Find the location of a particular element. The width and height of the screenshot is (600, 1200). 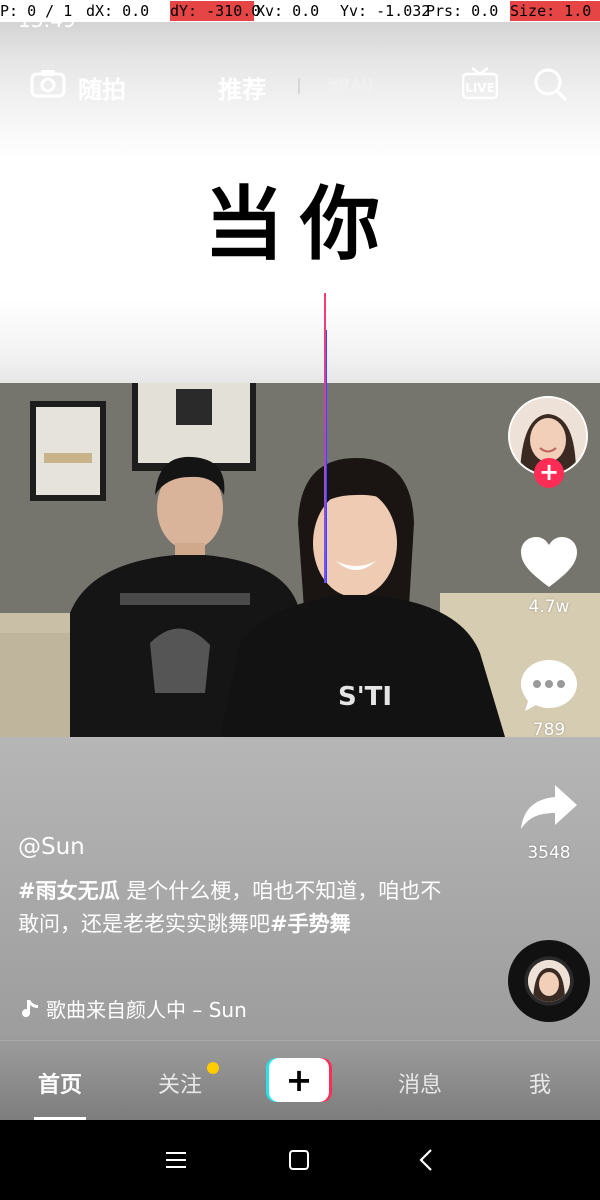

plus-icon: + is located at coordinates (299, 1080).